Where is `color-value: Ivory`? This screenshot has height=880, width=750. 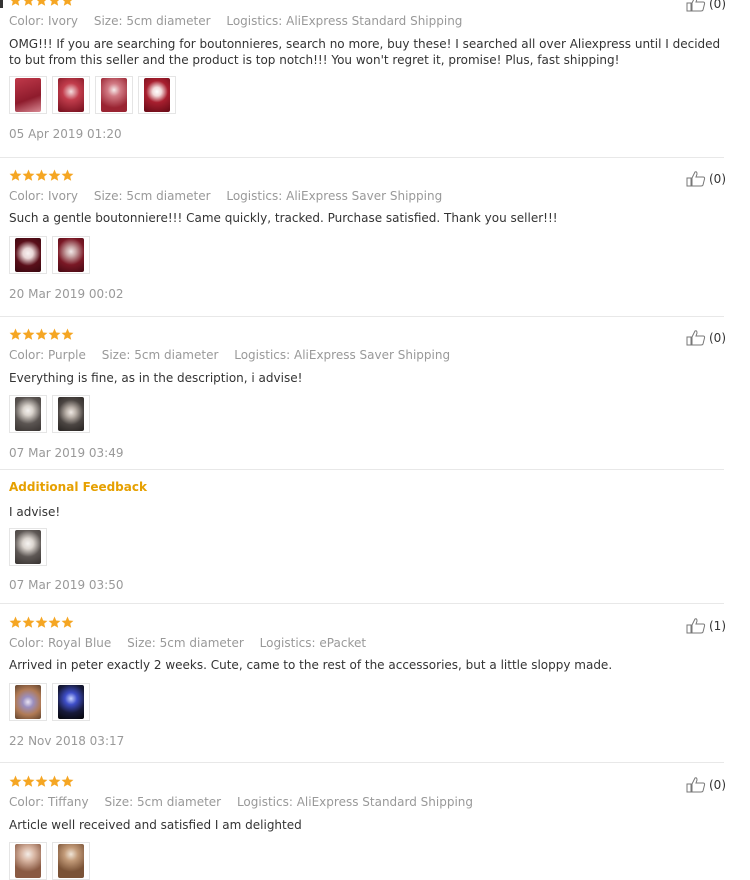 color-value: Ivory is located at coordinates (63, 21).